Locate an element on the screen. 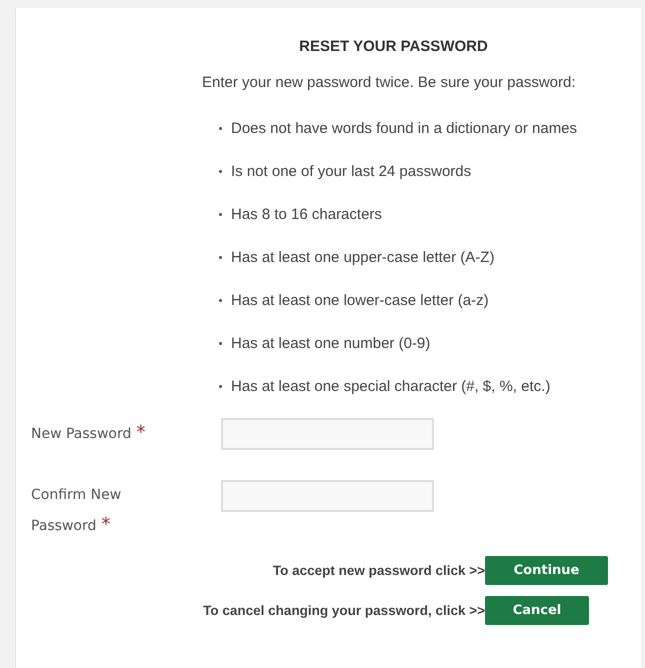 The height and width of the screenshot is (668, 645). rule-text: Has at least one upper-case letter (A-Z) is located at coordinates (362, 257).